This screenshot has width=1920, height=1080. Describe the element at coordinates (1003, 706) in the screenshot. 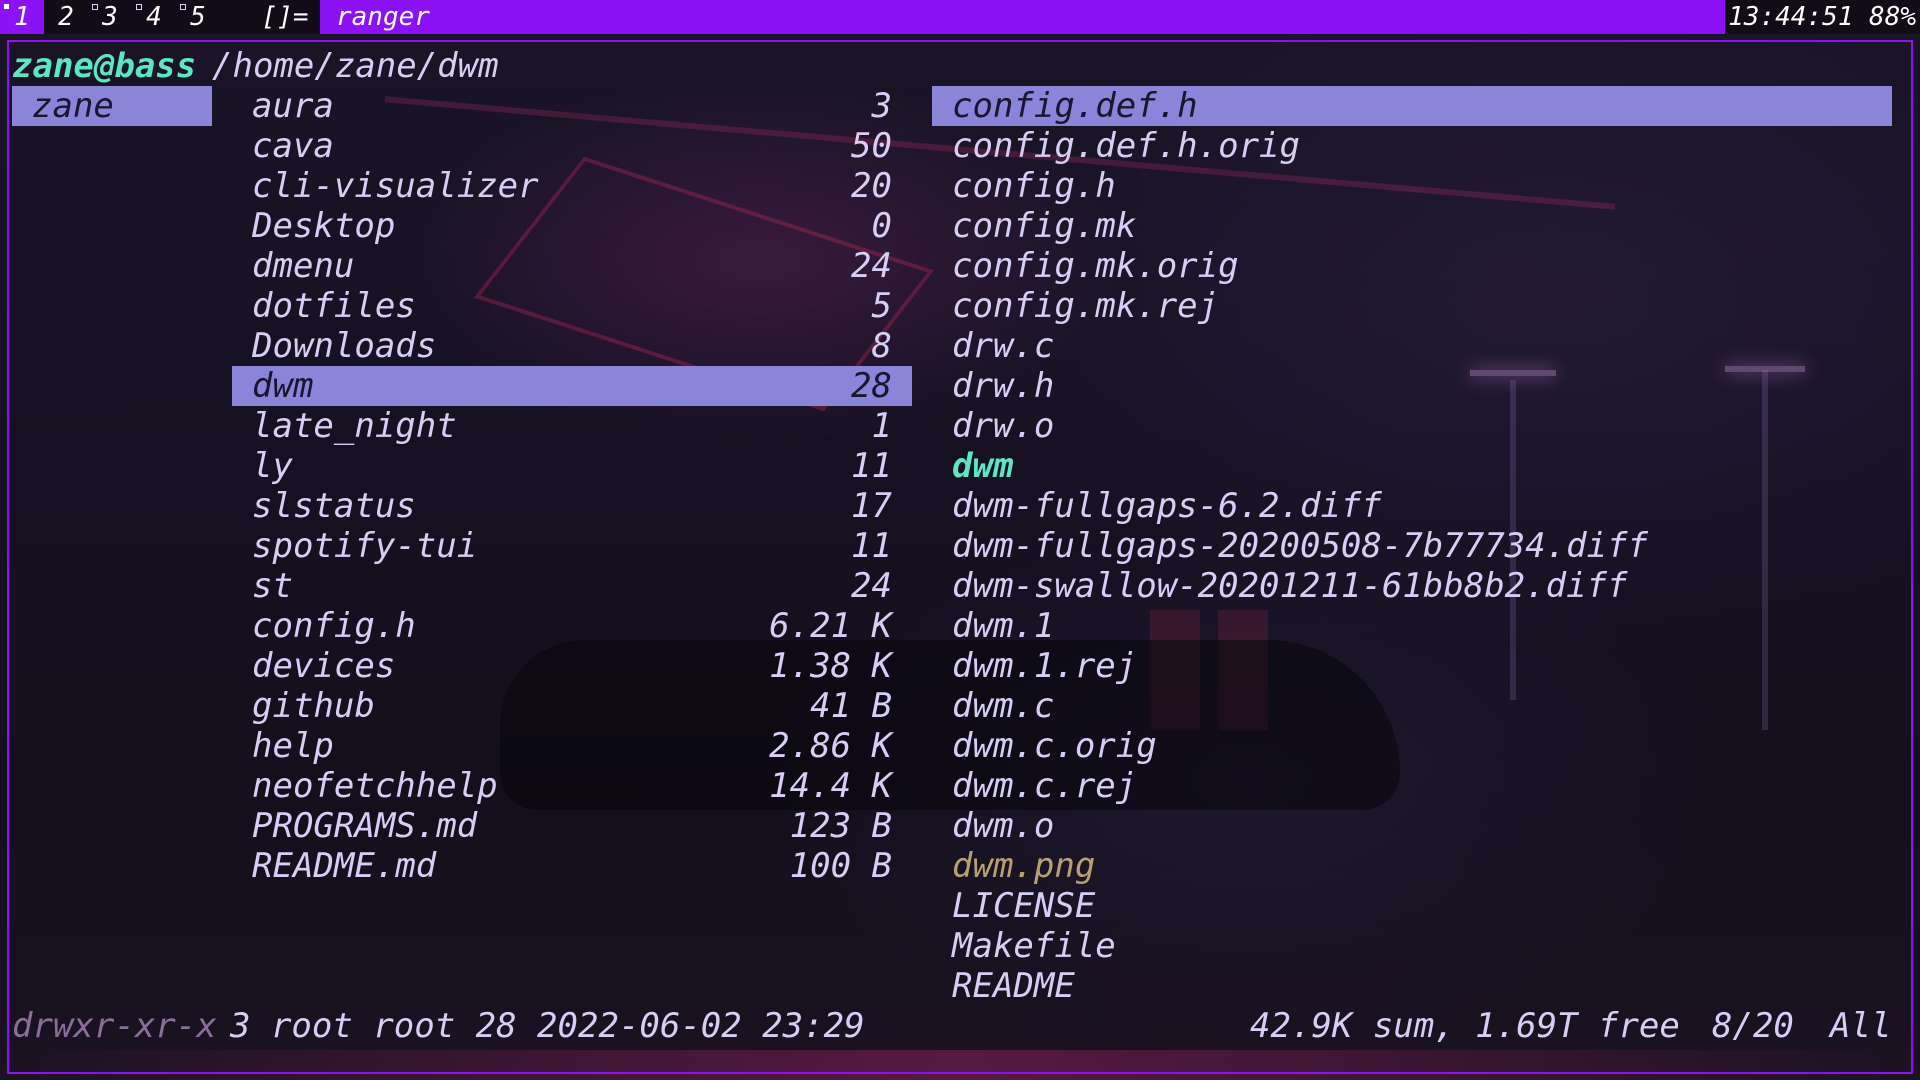

I see `file-name: dwm.c` at that location.